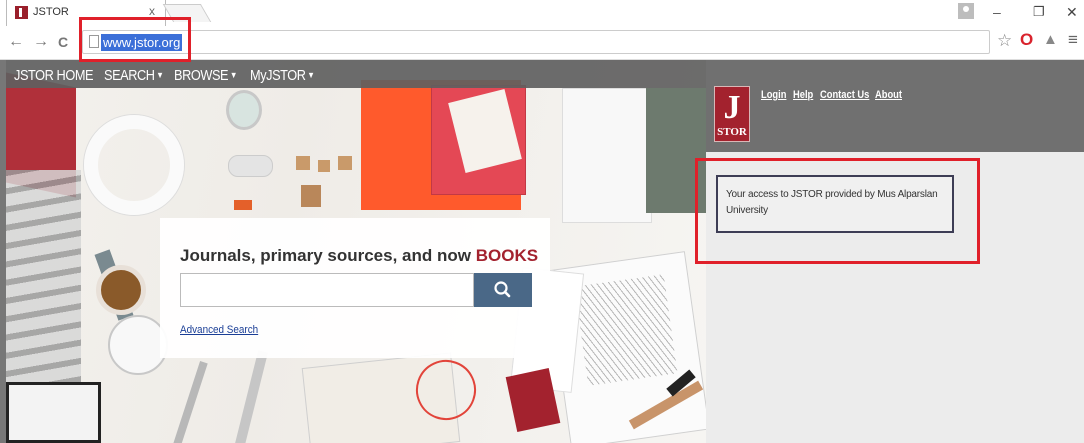  Describe the element at coordinates (53, 412) in the screenshot. I see `frame-deco` at that location.